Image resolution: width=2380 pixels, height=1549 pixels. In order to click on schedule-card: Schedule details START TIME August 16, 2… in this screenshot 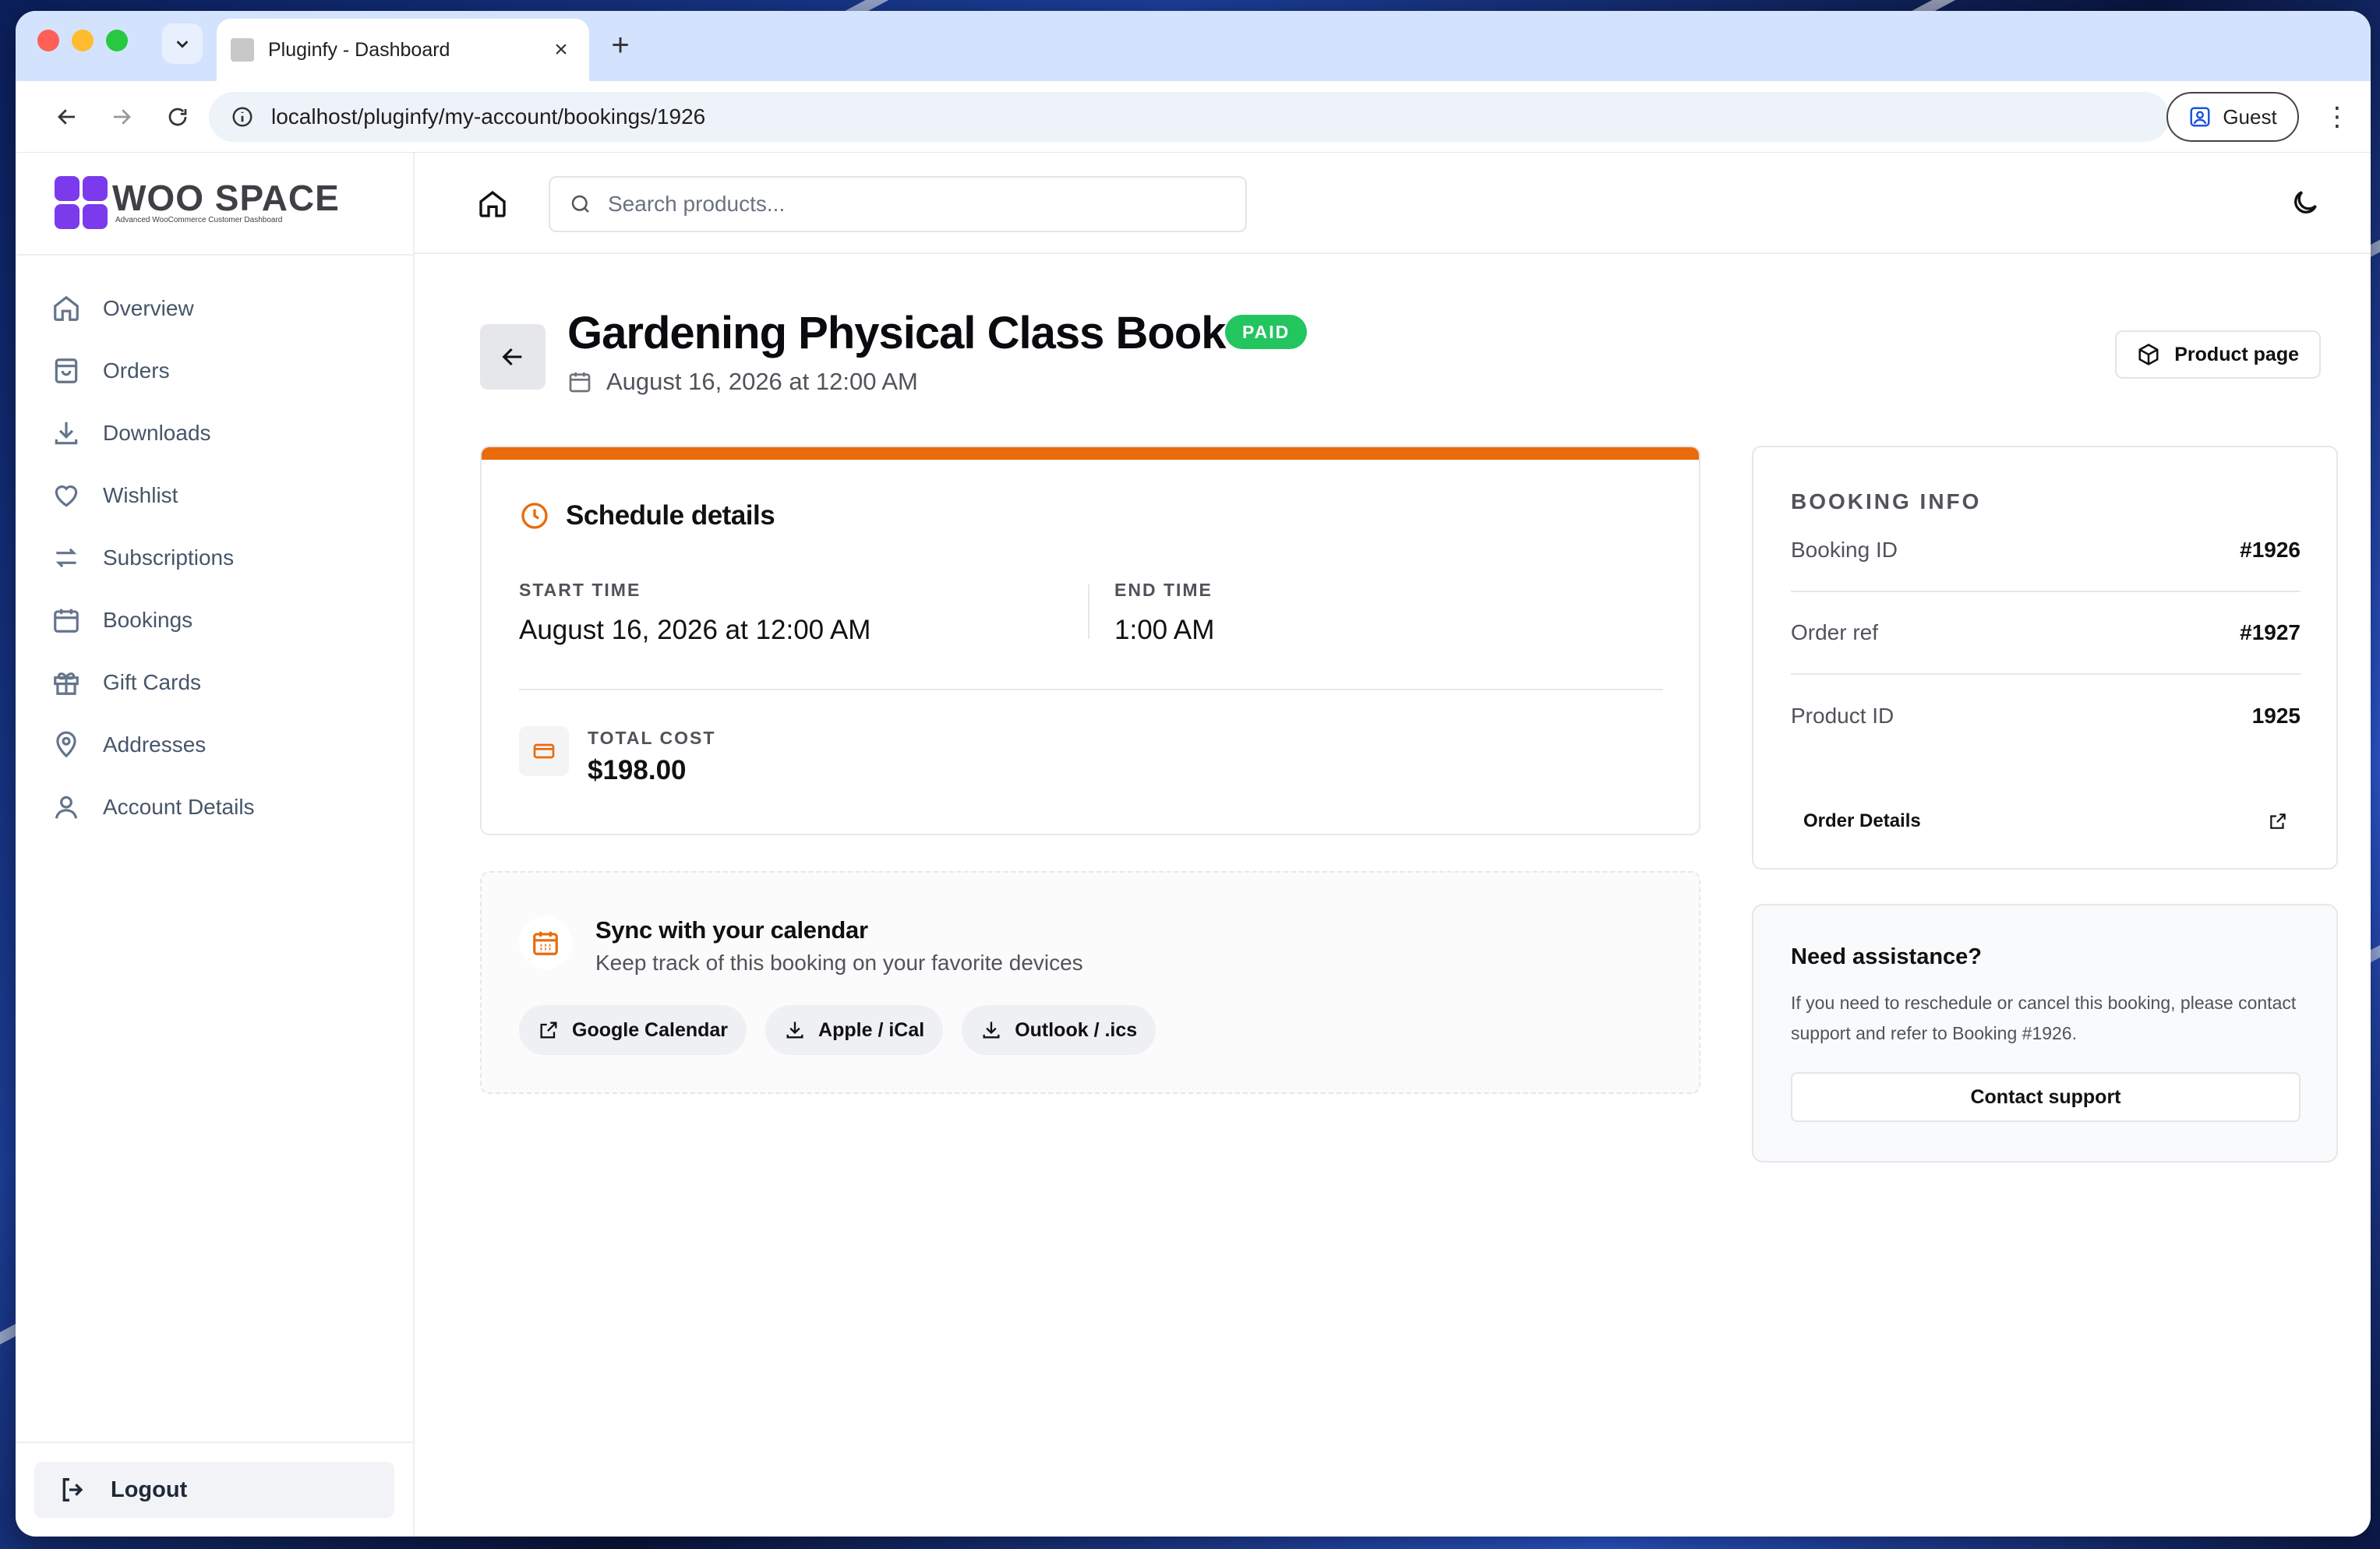, I will do `click(1090, 641)`.